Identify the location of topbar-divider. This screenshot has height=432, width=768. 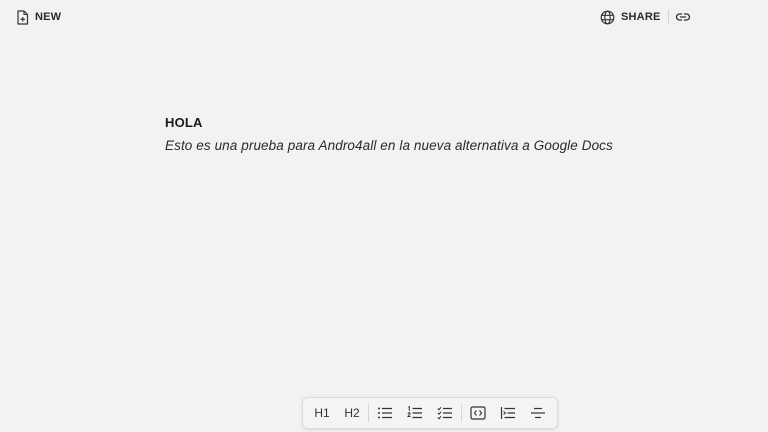
(668, 17).